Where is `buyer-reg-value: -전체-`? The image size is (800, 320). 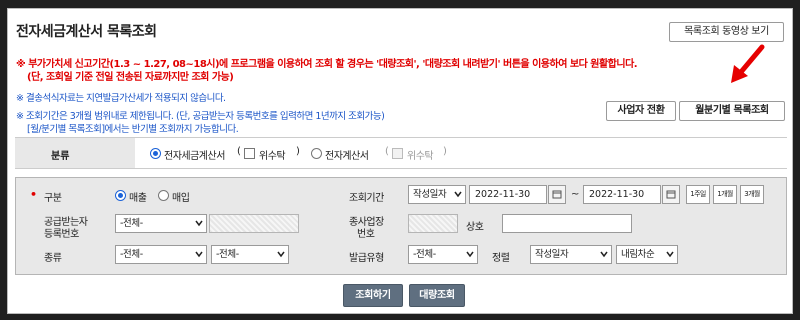 buyer-reg-value: -전체- is located at coordinates (131, 223).